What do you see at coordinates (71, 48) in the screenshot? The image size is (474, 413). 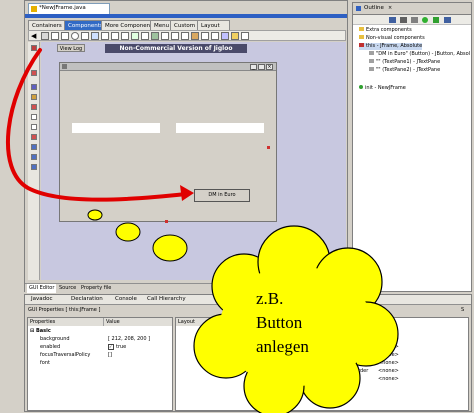 I see `view-log-tab: View Log` at bounding box center [71, 48].